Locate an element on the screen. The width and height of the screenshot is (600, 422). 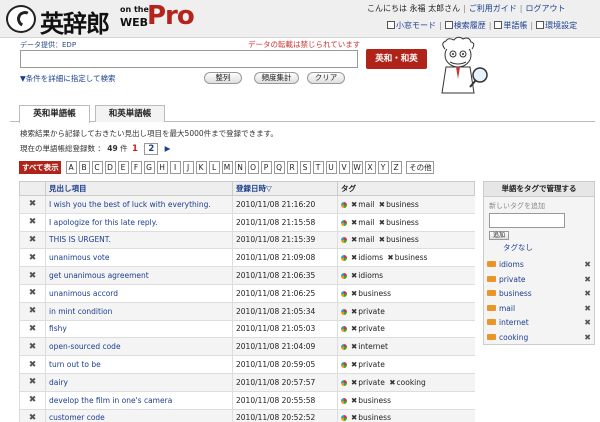
filter-letter: M is located at coordinates (227, 167).